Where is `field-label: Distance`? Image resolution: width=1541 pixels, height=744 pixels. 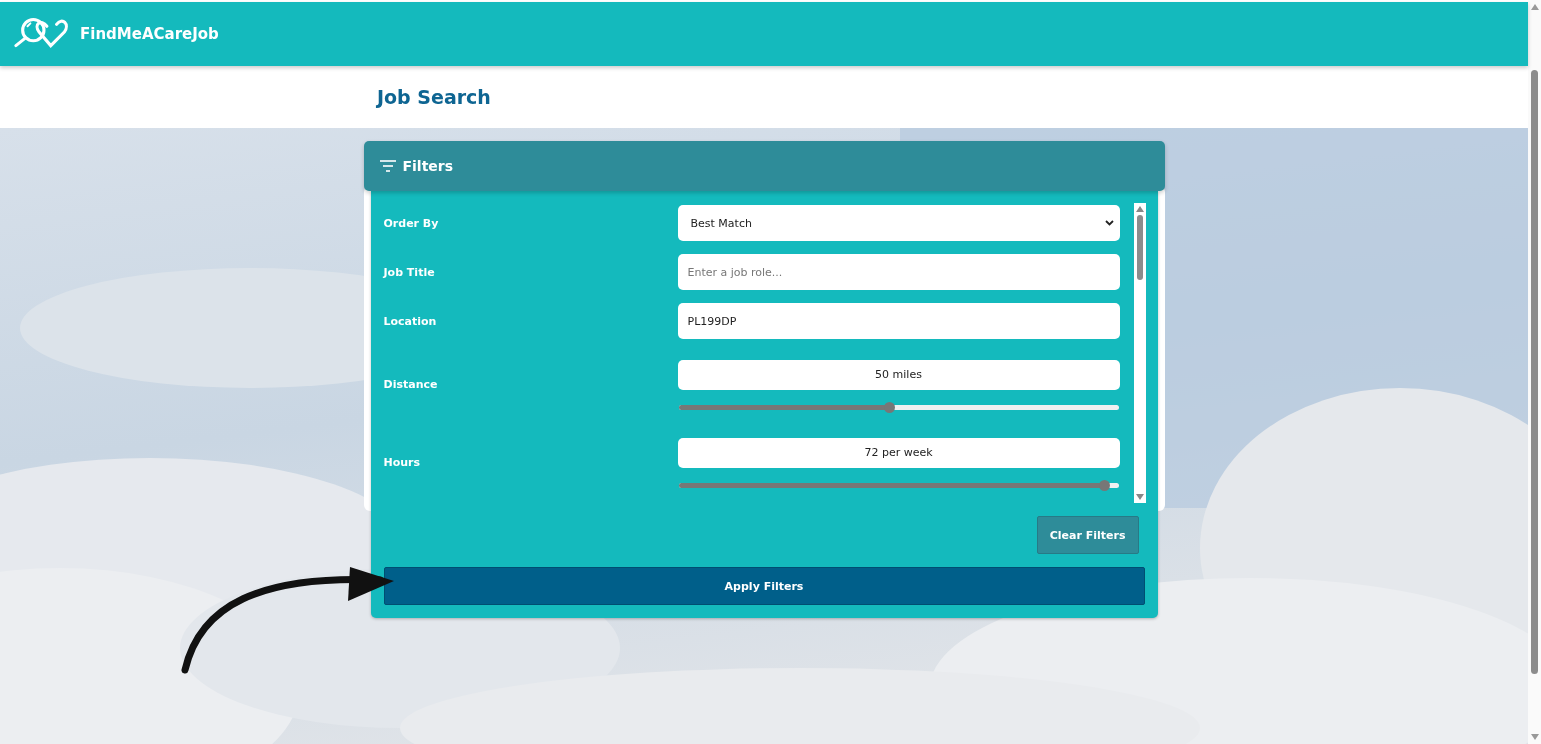 field-label: Distance is located at coordinates (411, 384).